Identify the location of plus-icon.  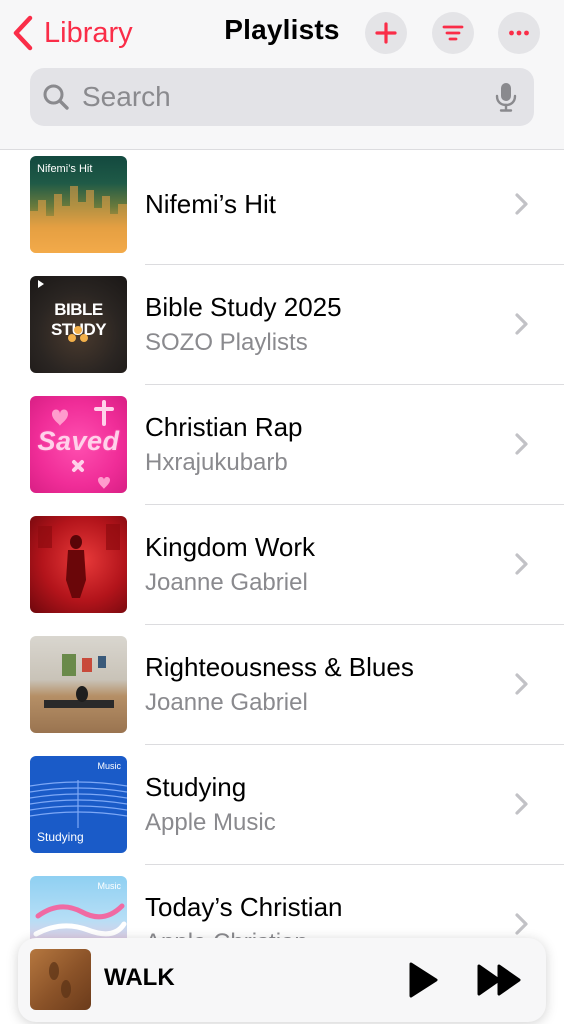
(386, 33).